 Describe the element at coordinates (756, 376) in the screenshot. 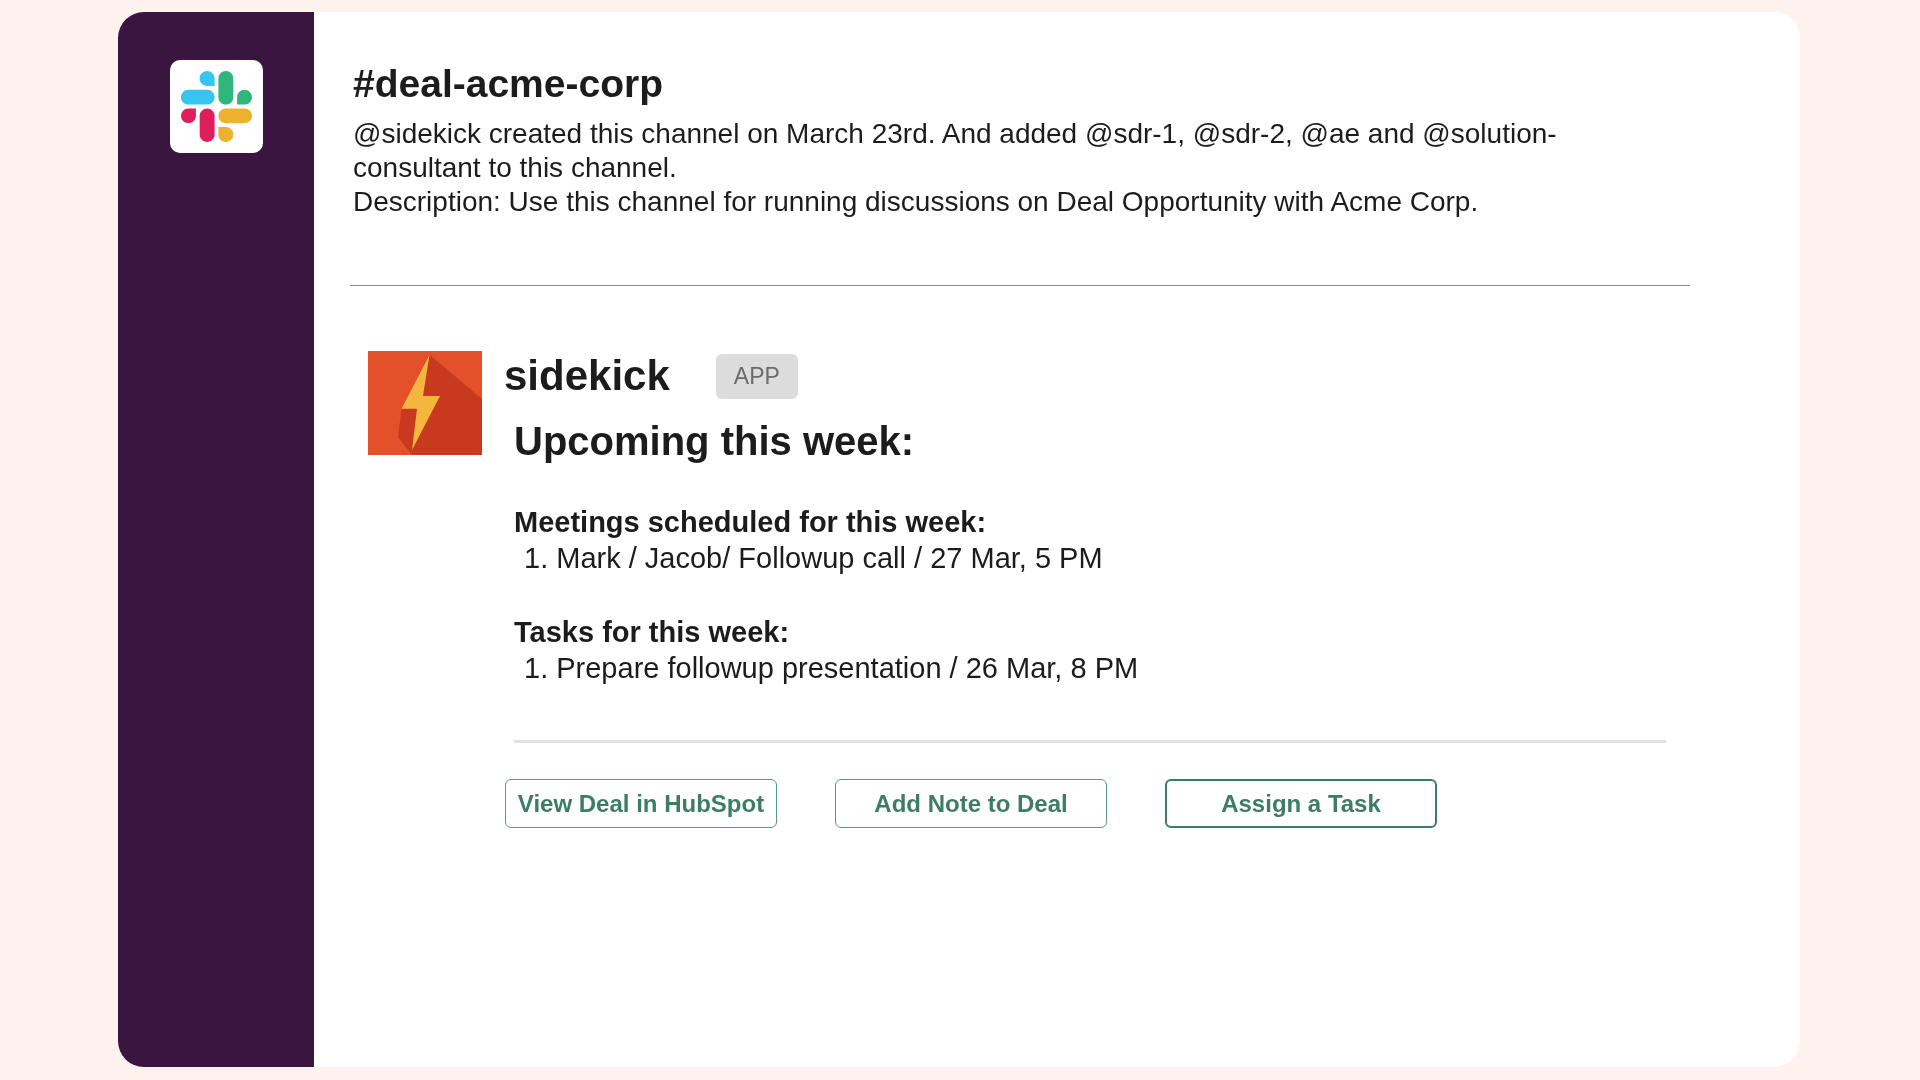

I see `app-badge: APP` at that location.